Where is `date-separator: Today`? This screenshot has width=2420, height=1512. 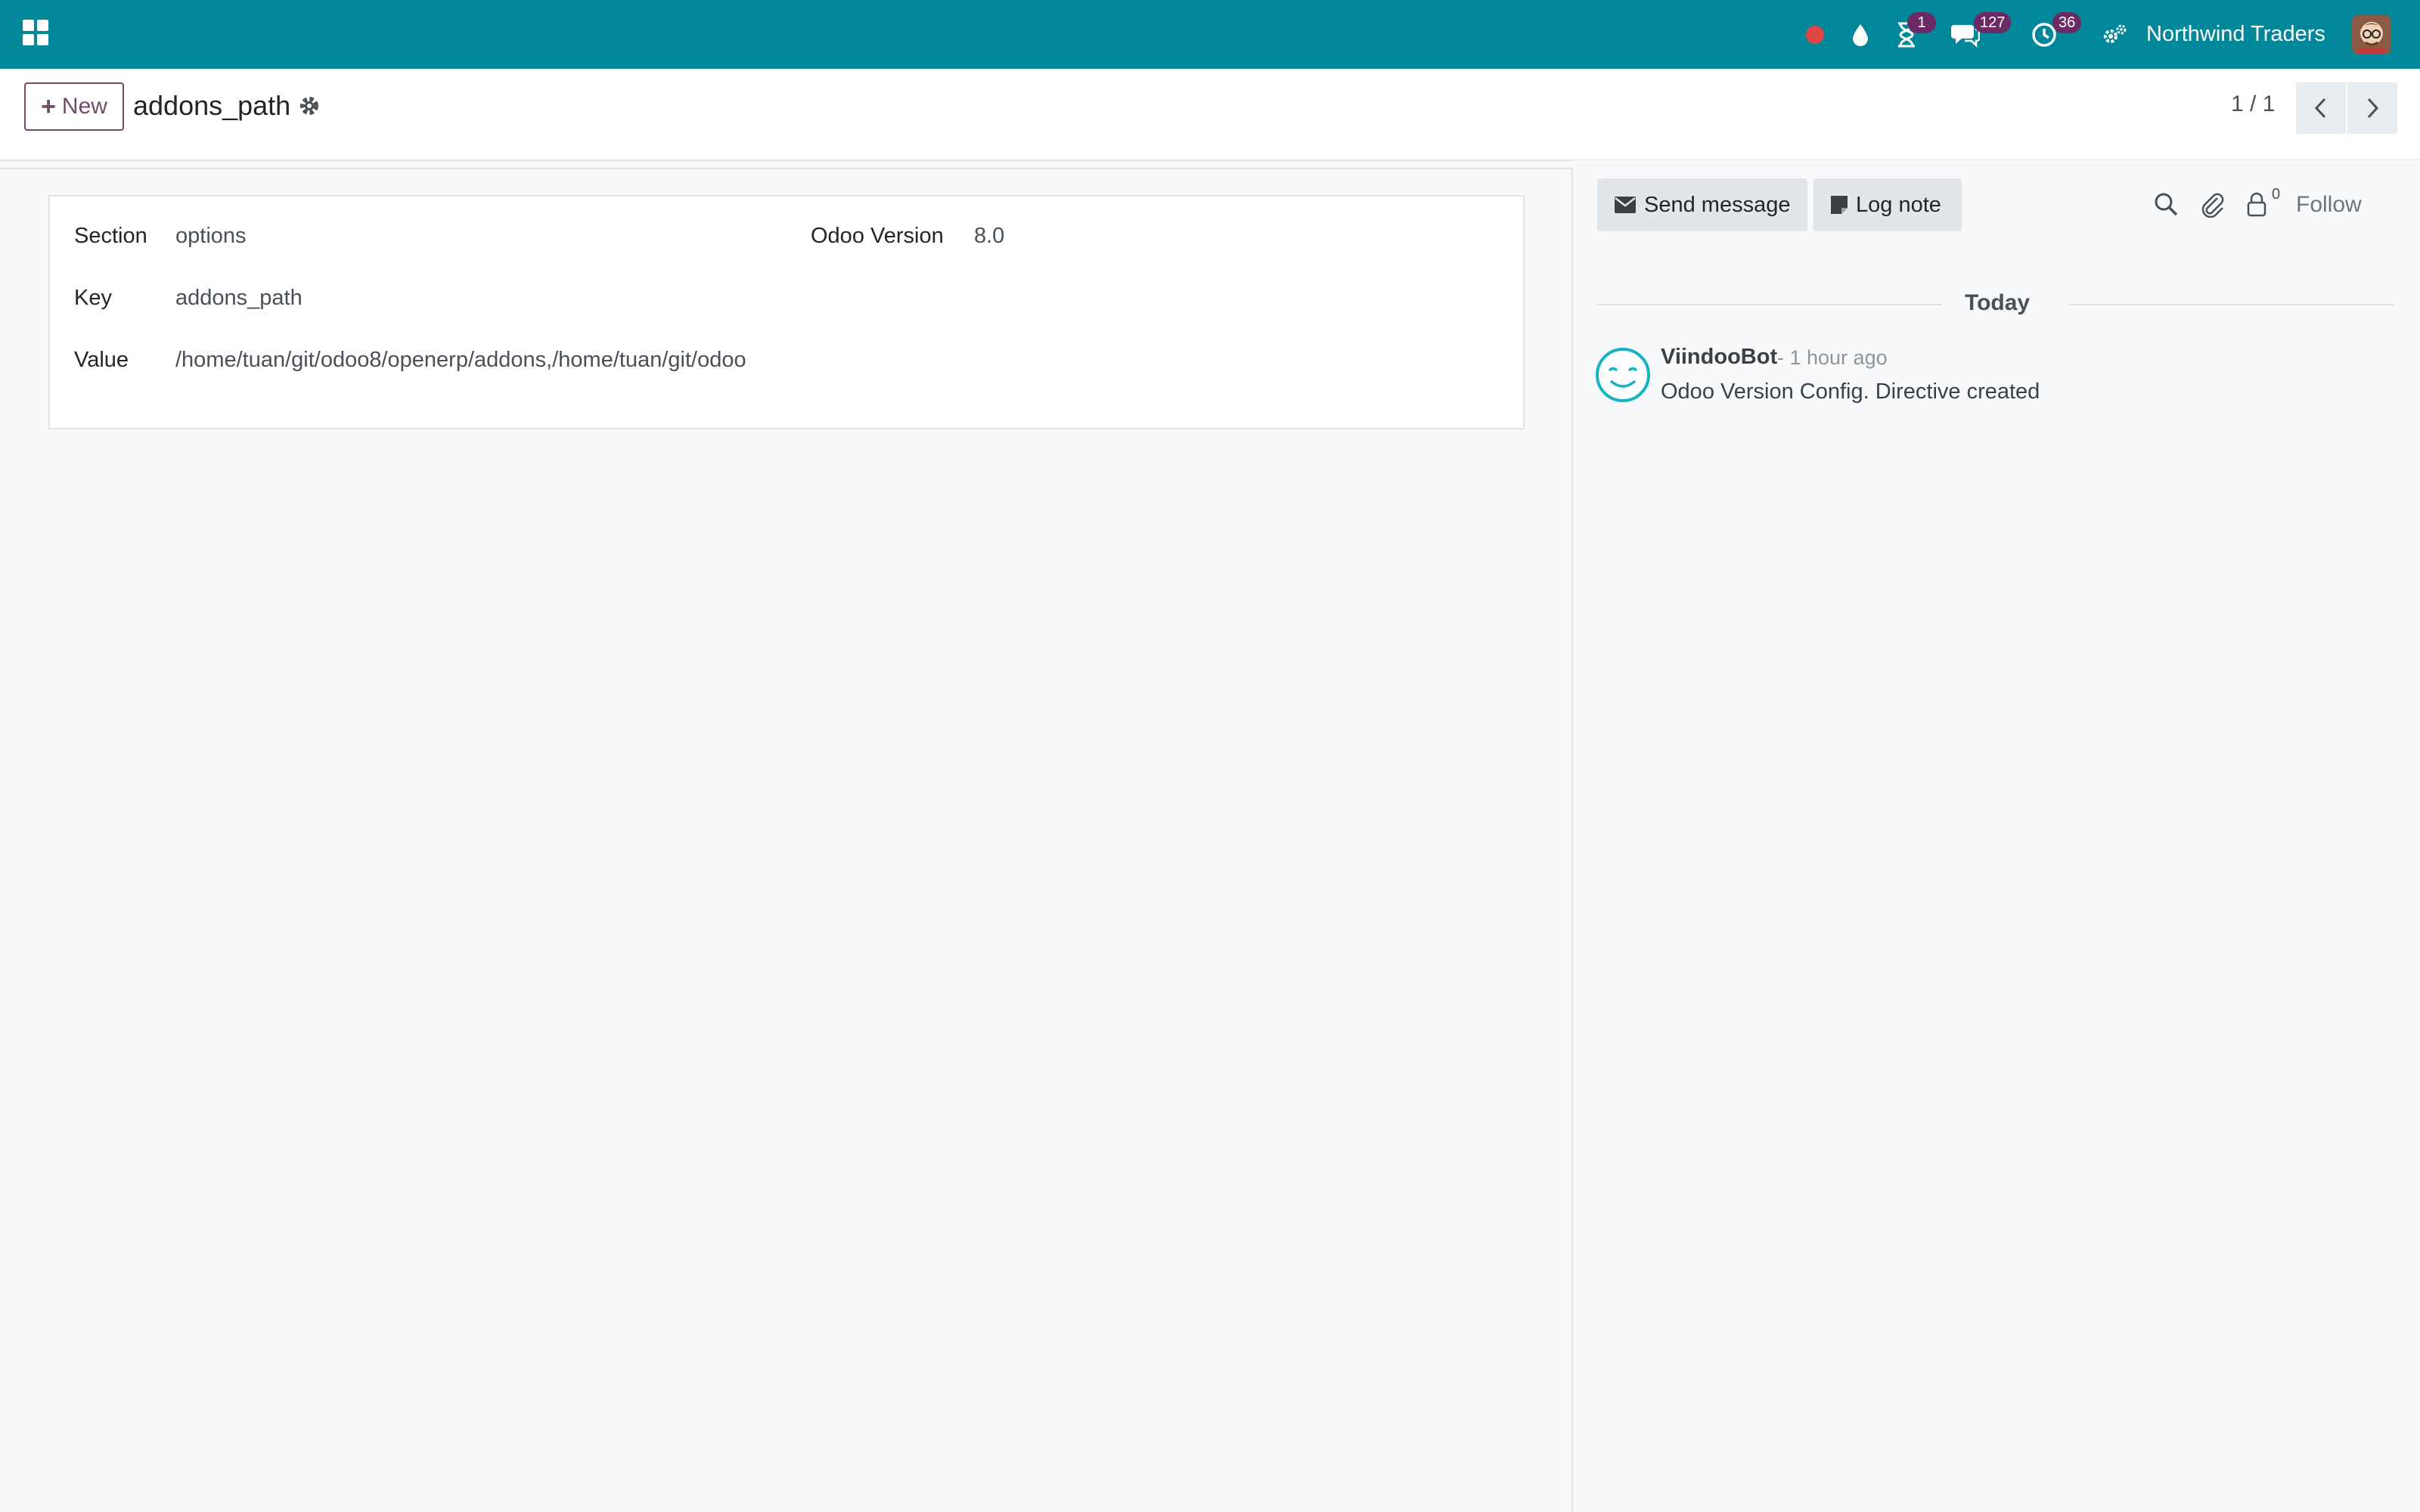
date-separator: Today is located at coordinates (1998, 302).